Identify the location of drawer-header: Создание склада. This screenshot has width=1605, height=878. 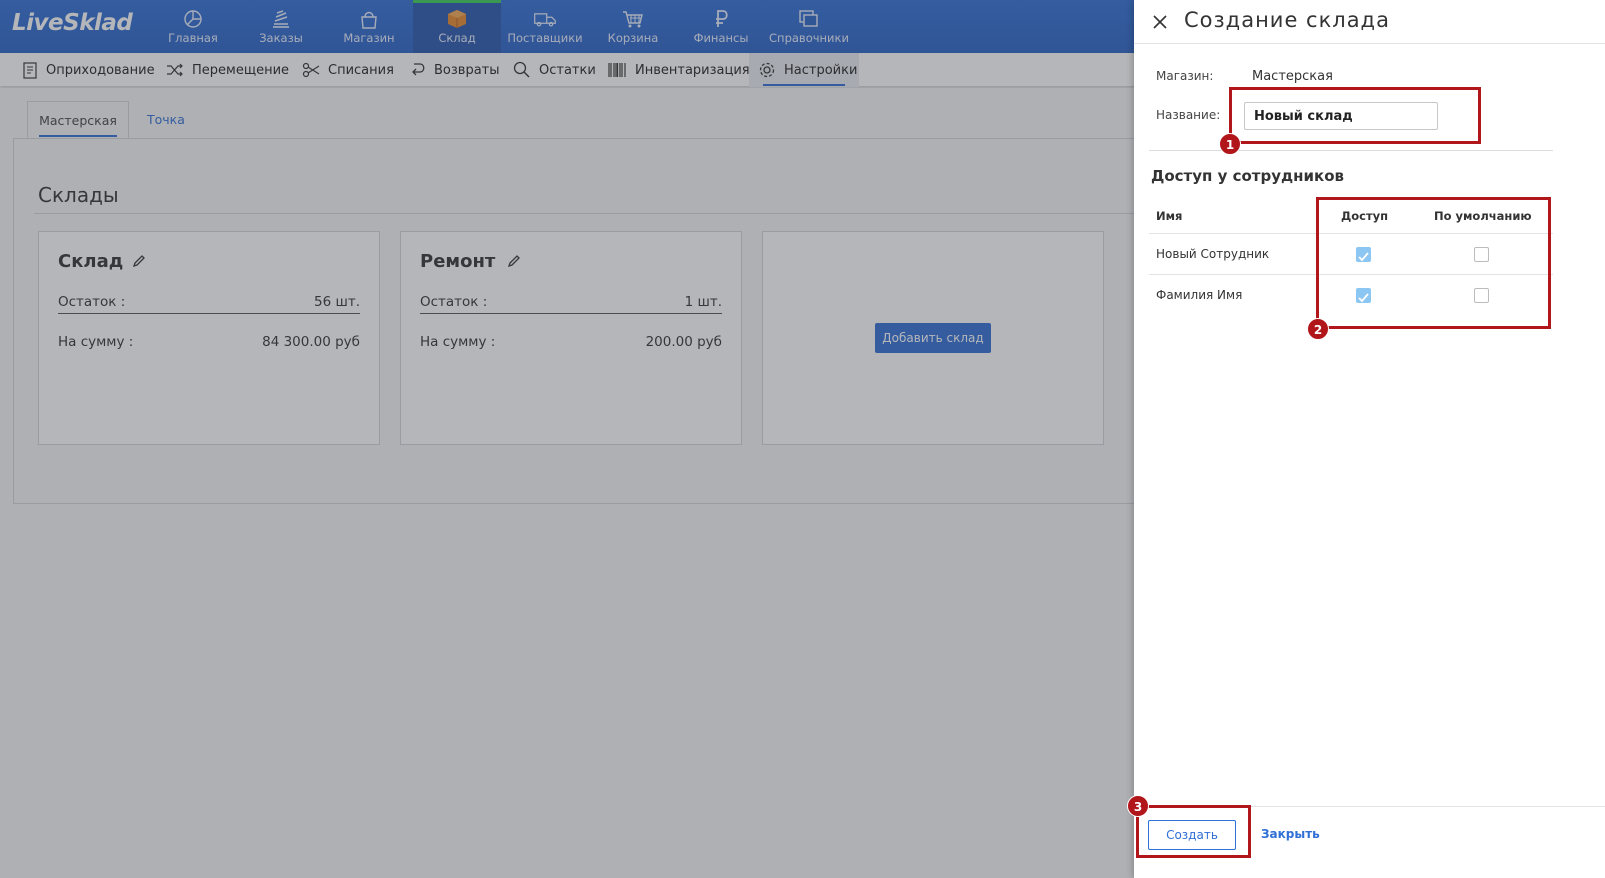
(1369, 22).